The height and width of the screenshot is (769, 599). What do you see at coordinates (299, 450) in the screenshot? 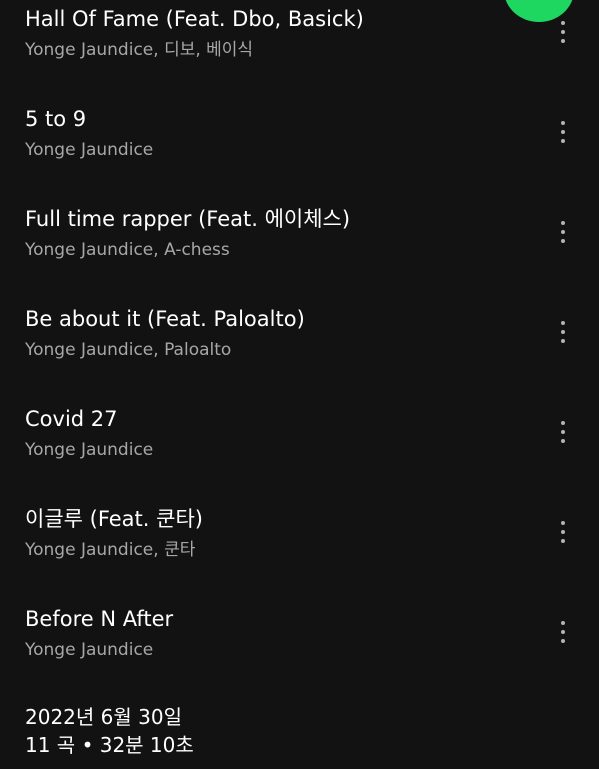
I see `track-row: Covid 27 Yonge Jaundice` at bounding box center [299, 450].